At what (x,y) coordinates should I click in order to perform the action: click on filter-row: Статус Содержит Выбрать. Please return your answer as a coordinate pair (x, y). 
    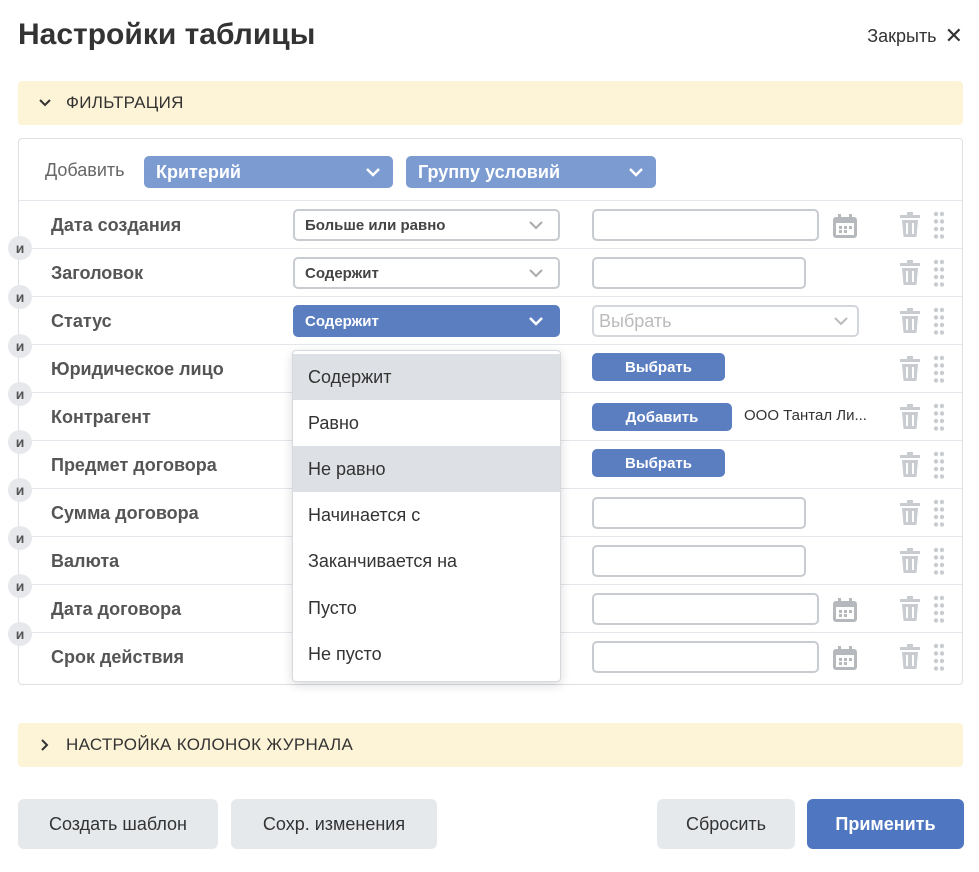
    Looking at the image, I should click on (490, 321).